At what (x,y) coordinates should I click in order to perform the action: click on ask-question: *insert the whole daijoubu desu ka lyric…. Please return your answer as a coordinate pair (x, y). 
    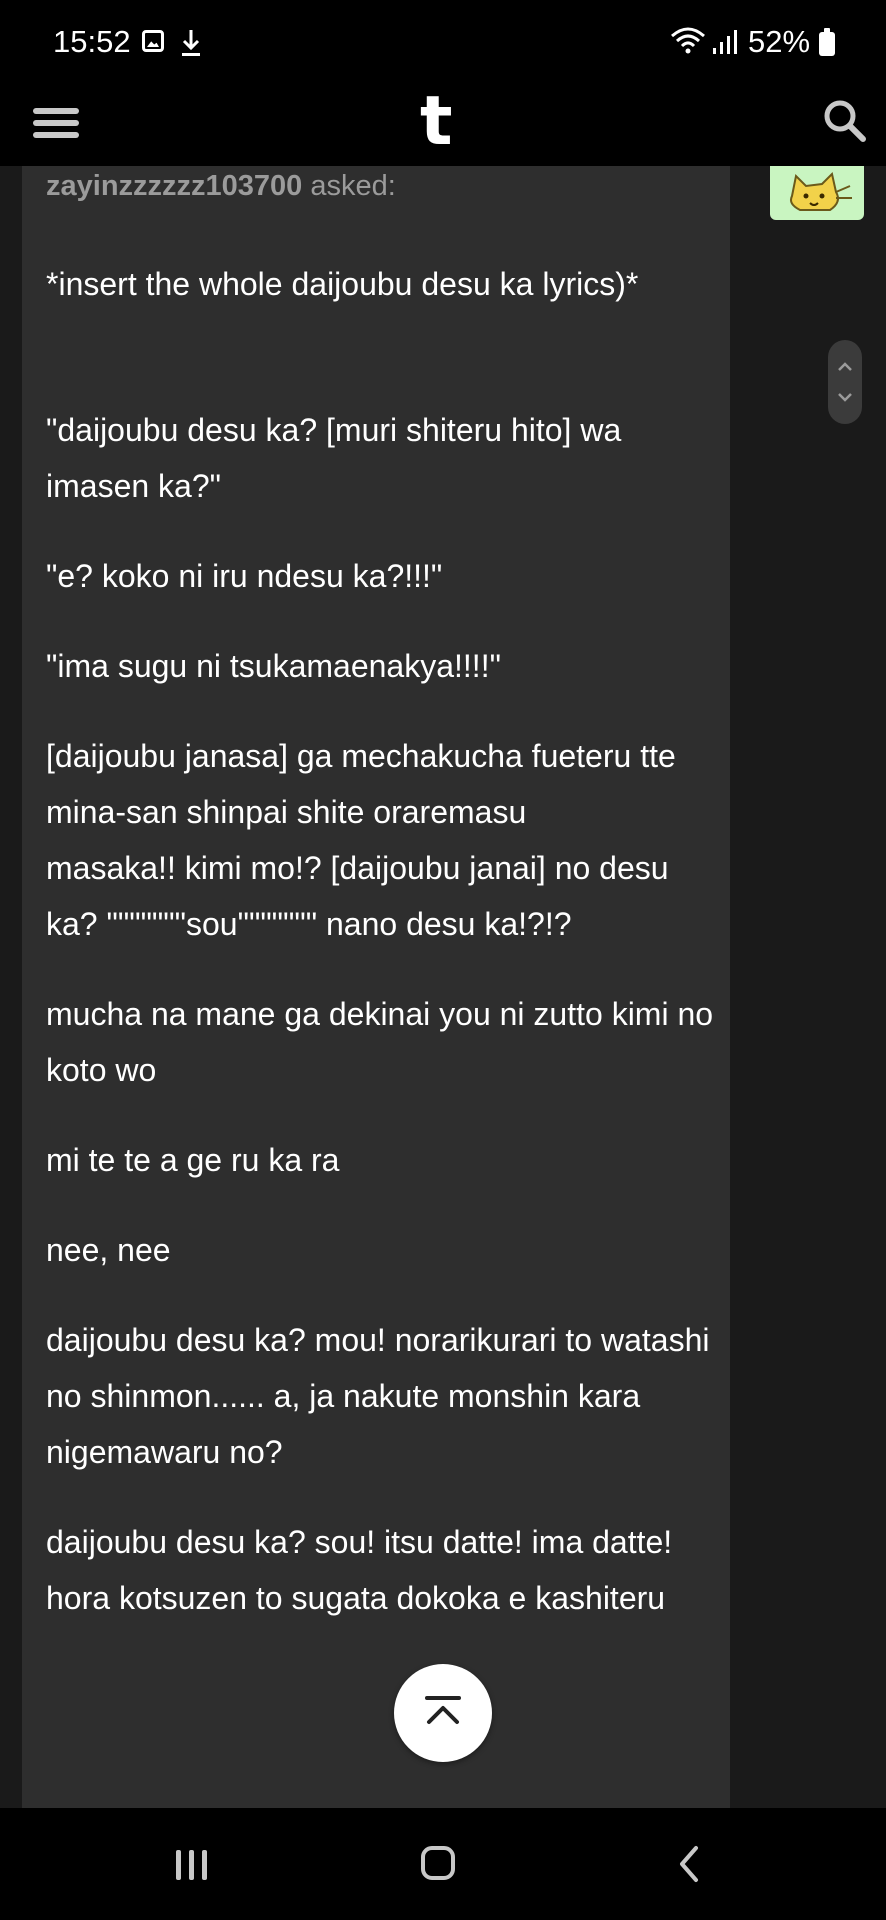
    Looking at the image, I should click on (342, 284).